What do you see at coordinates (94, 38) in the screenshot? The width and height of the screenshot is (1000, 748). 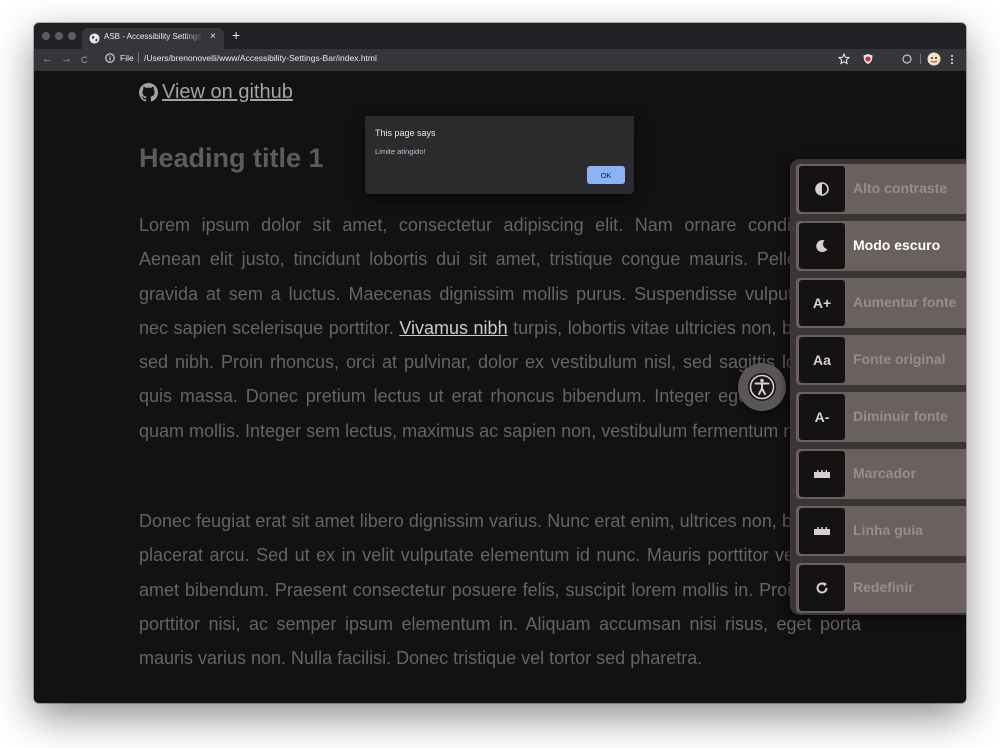 I see `globe-icon` at bounding box center [94, 38].